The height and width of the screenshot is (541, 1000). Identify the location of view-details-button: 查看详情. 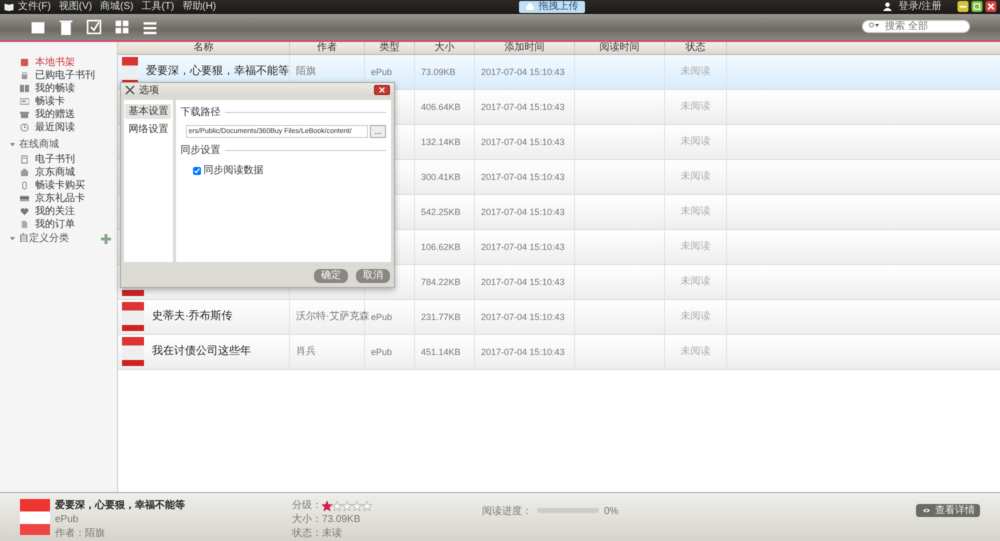
(948, 510).